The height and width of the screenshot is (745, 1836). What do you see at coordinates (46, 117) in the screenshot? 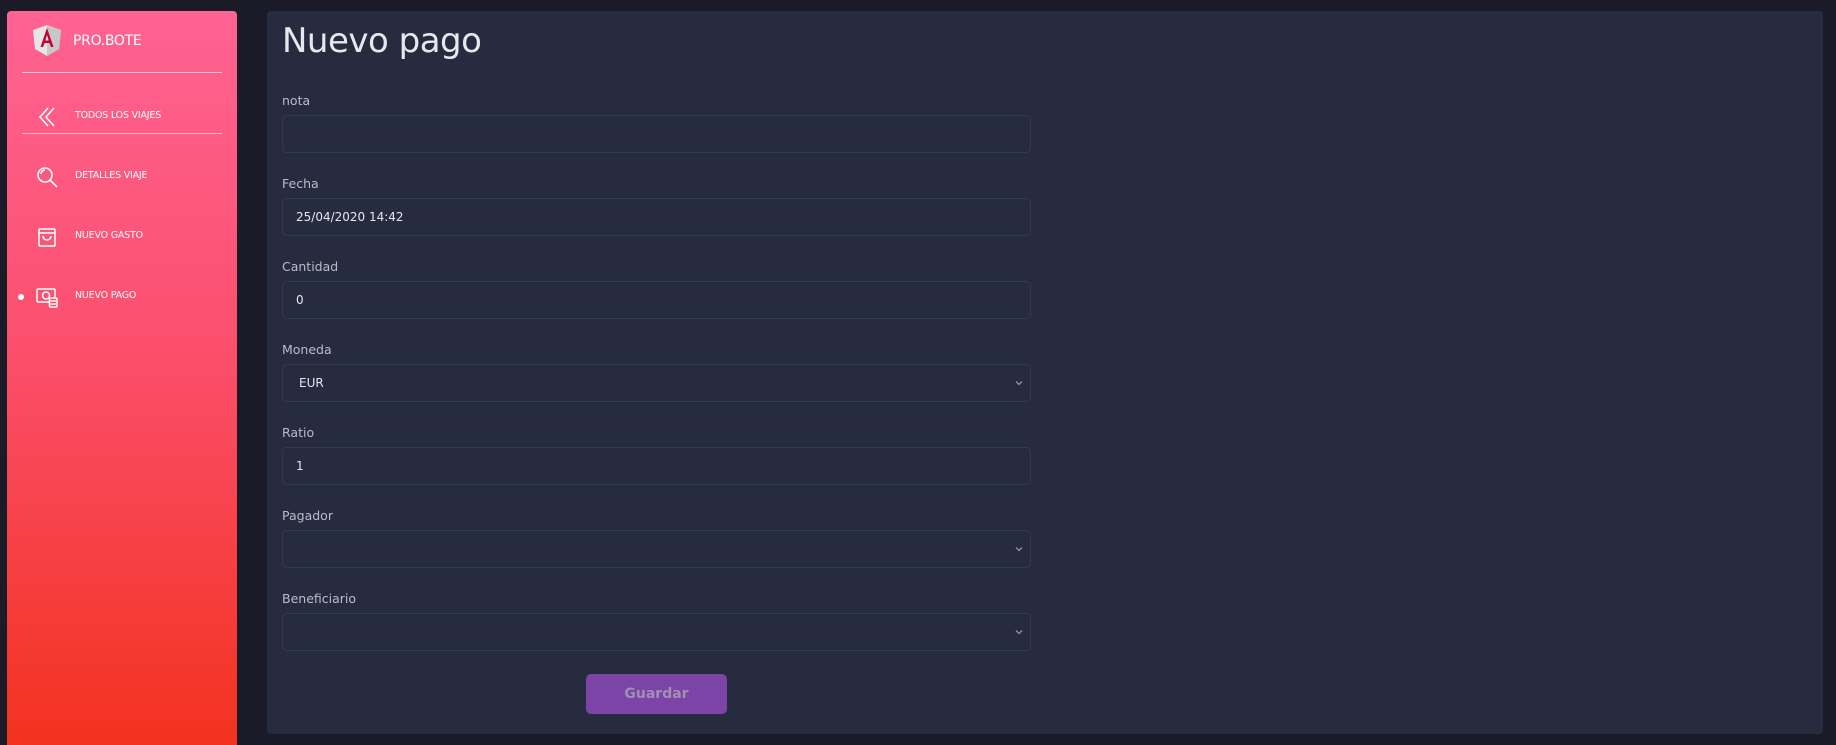
I see `double-chevron-left-icon` at bounding box center [46, 117].